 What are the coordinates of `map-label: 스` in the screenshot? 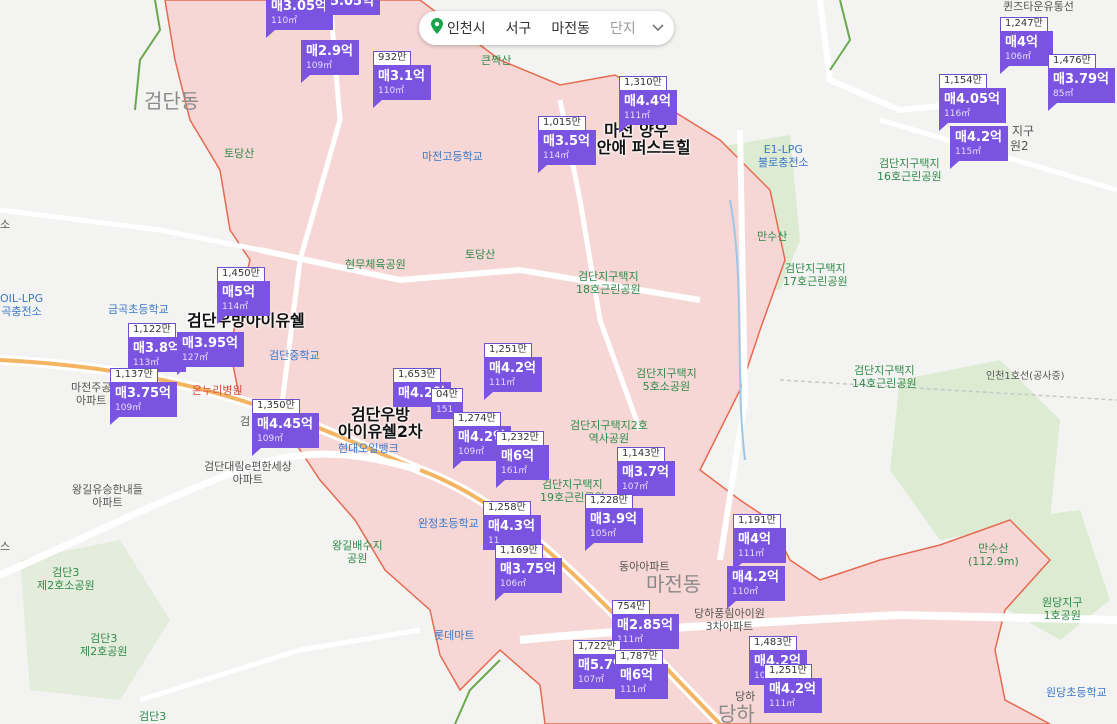 It's located at (5, 546).